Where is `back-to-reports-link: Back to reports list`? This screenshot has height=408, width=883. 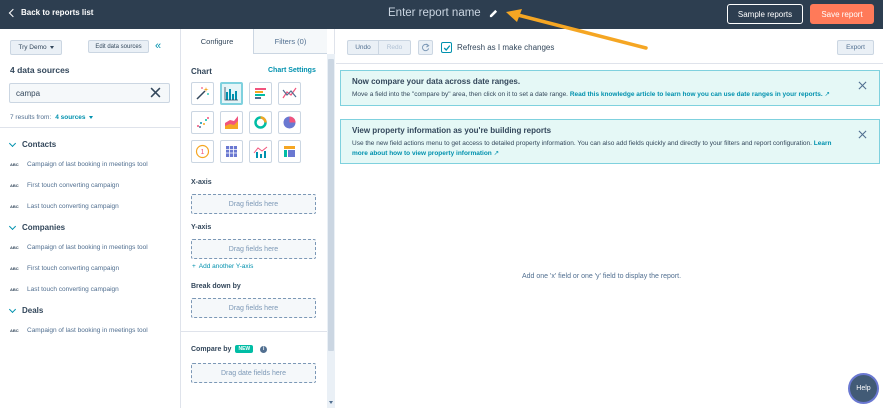 back-to-reports-link: Back to reports list is located at coordinates (51, 12).